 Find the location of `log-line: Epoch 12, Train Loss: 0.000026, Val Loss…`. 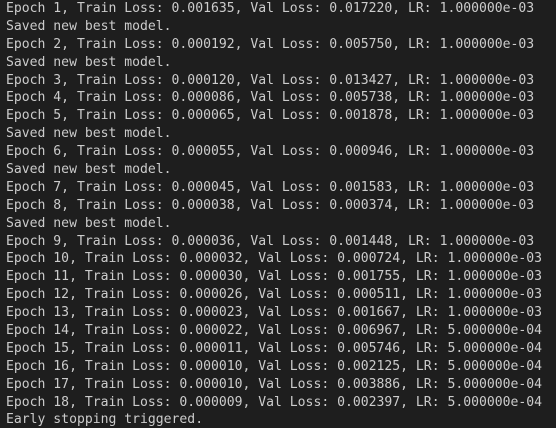

log-line: Epoch 12, Train Loss: 0.000026, Val Loss… is located at coordinates (274, 295).